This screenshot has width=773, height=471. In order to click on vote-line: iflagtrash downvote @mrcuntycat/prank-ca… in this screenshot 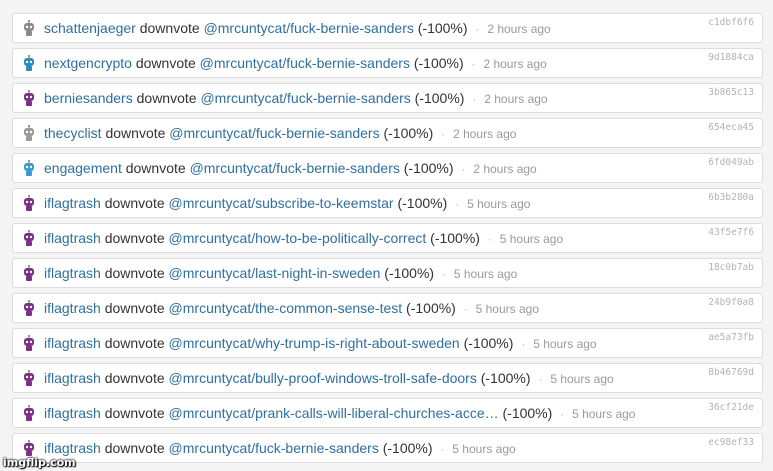, I will do `click(365, 414)`.